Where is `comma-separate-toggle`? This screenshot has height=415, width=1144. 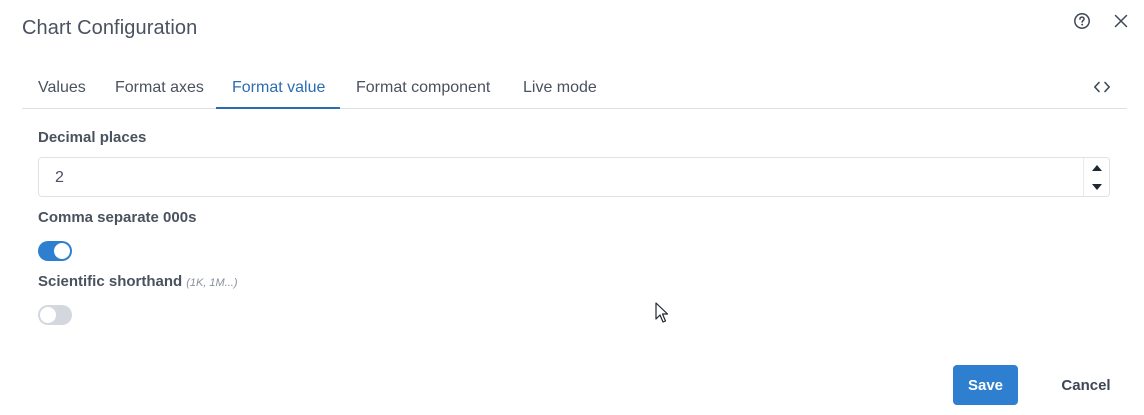
comma-separate-toggle is located at coordinates (55, 251).